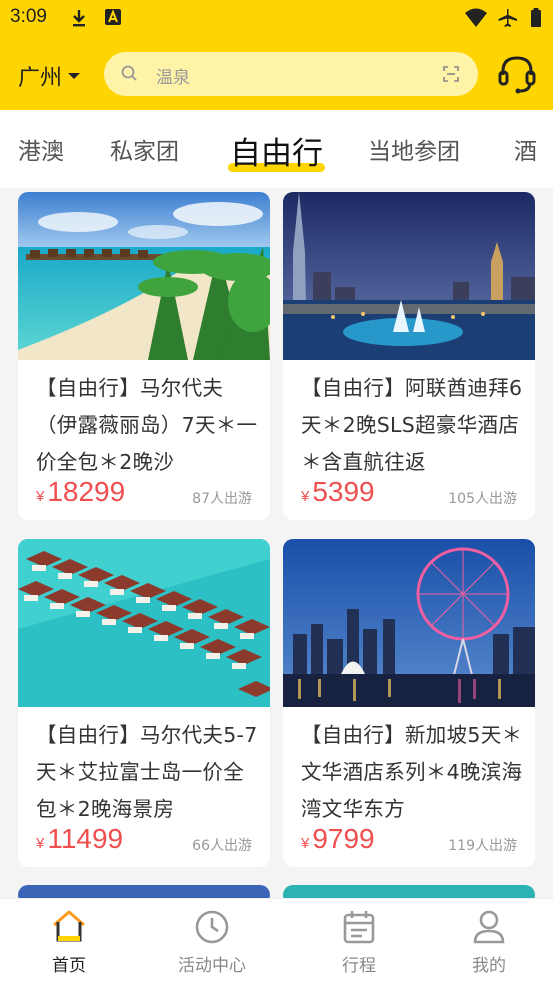 This screenshot has width=553, height=983. What do you see at coordinates (359, 929) in the screenshot?
I see `calendar-icon` at bounding box center [359, 929].